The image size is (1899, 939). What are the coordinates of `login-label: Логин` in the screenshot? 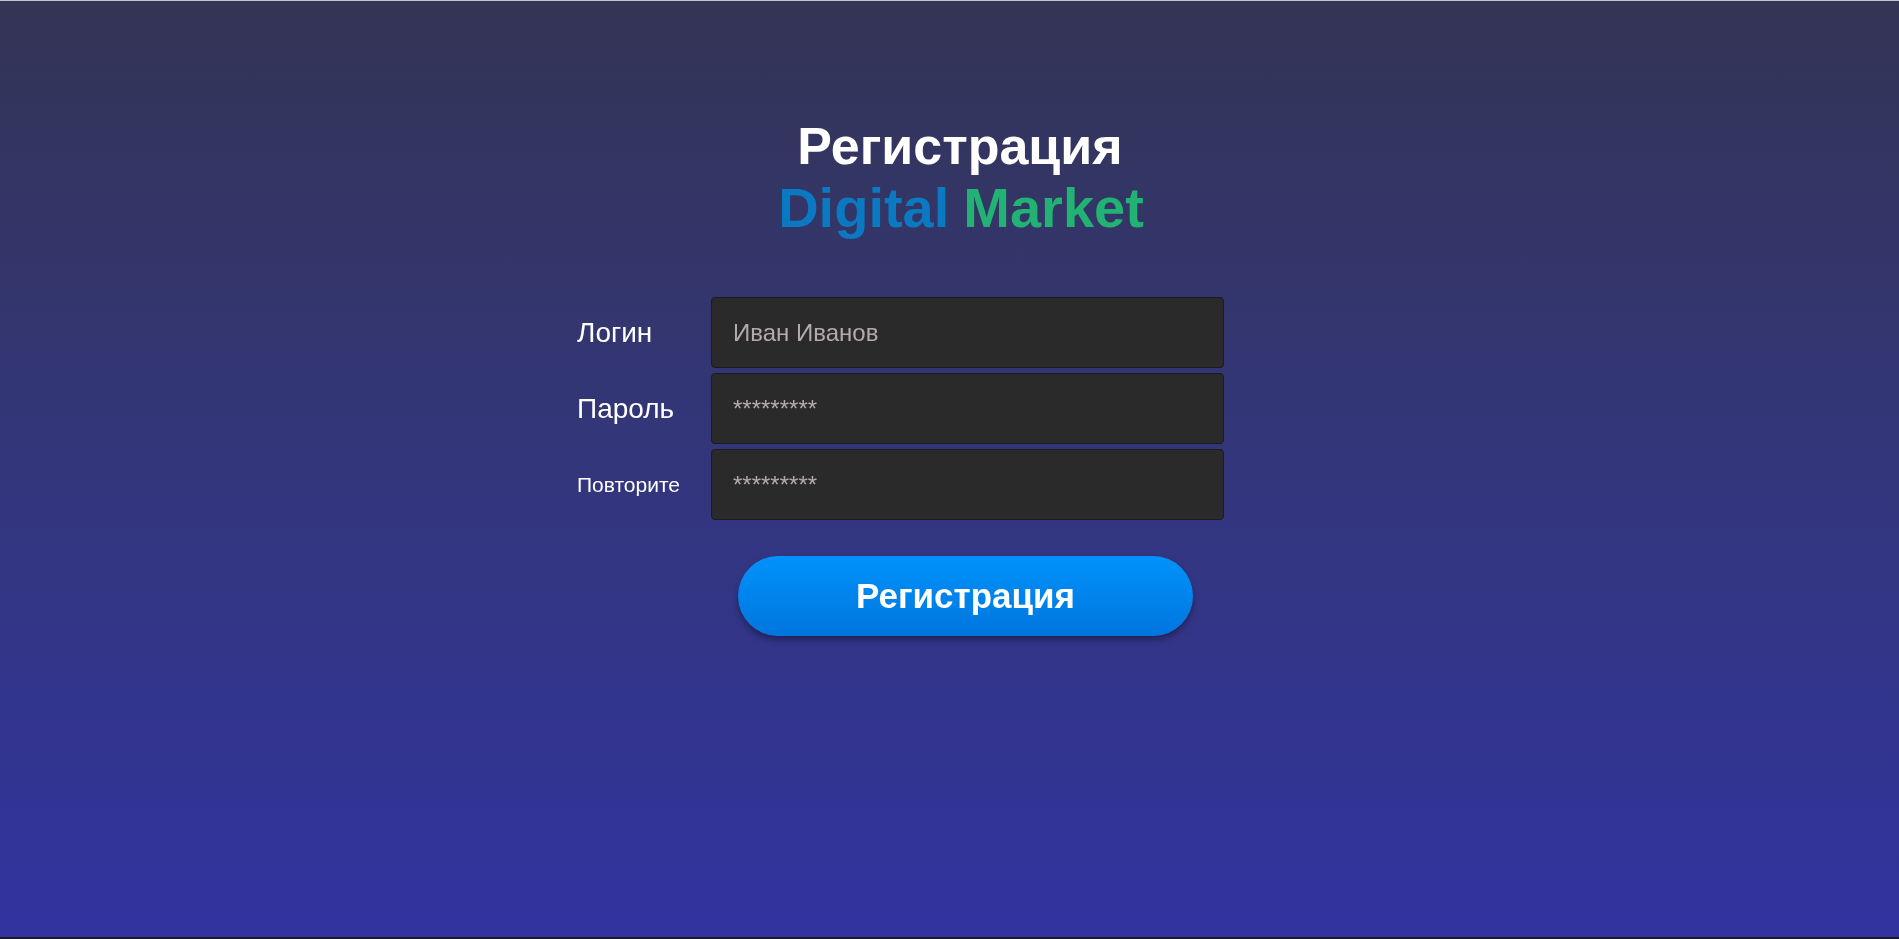 It's located at (615, 332).